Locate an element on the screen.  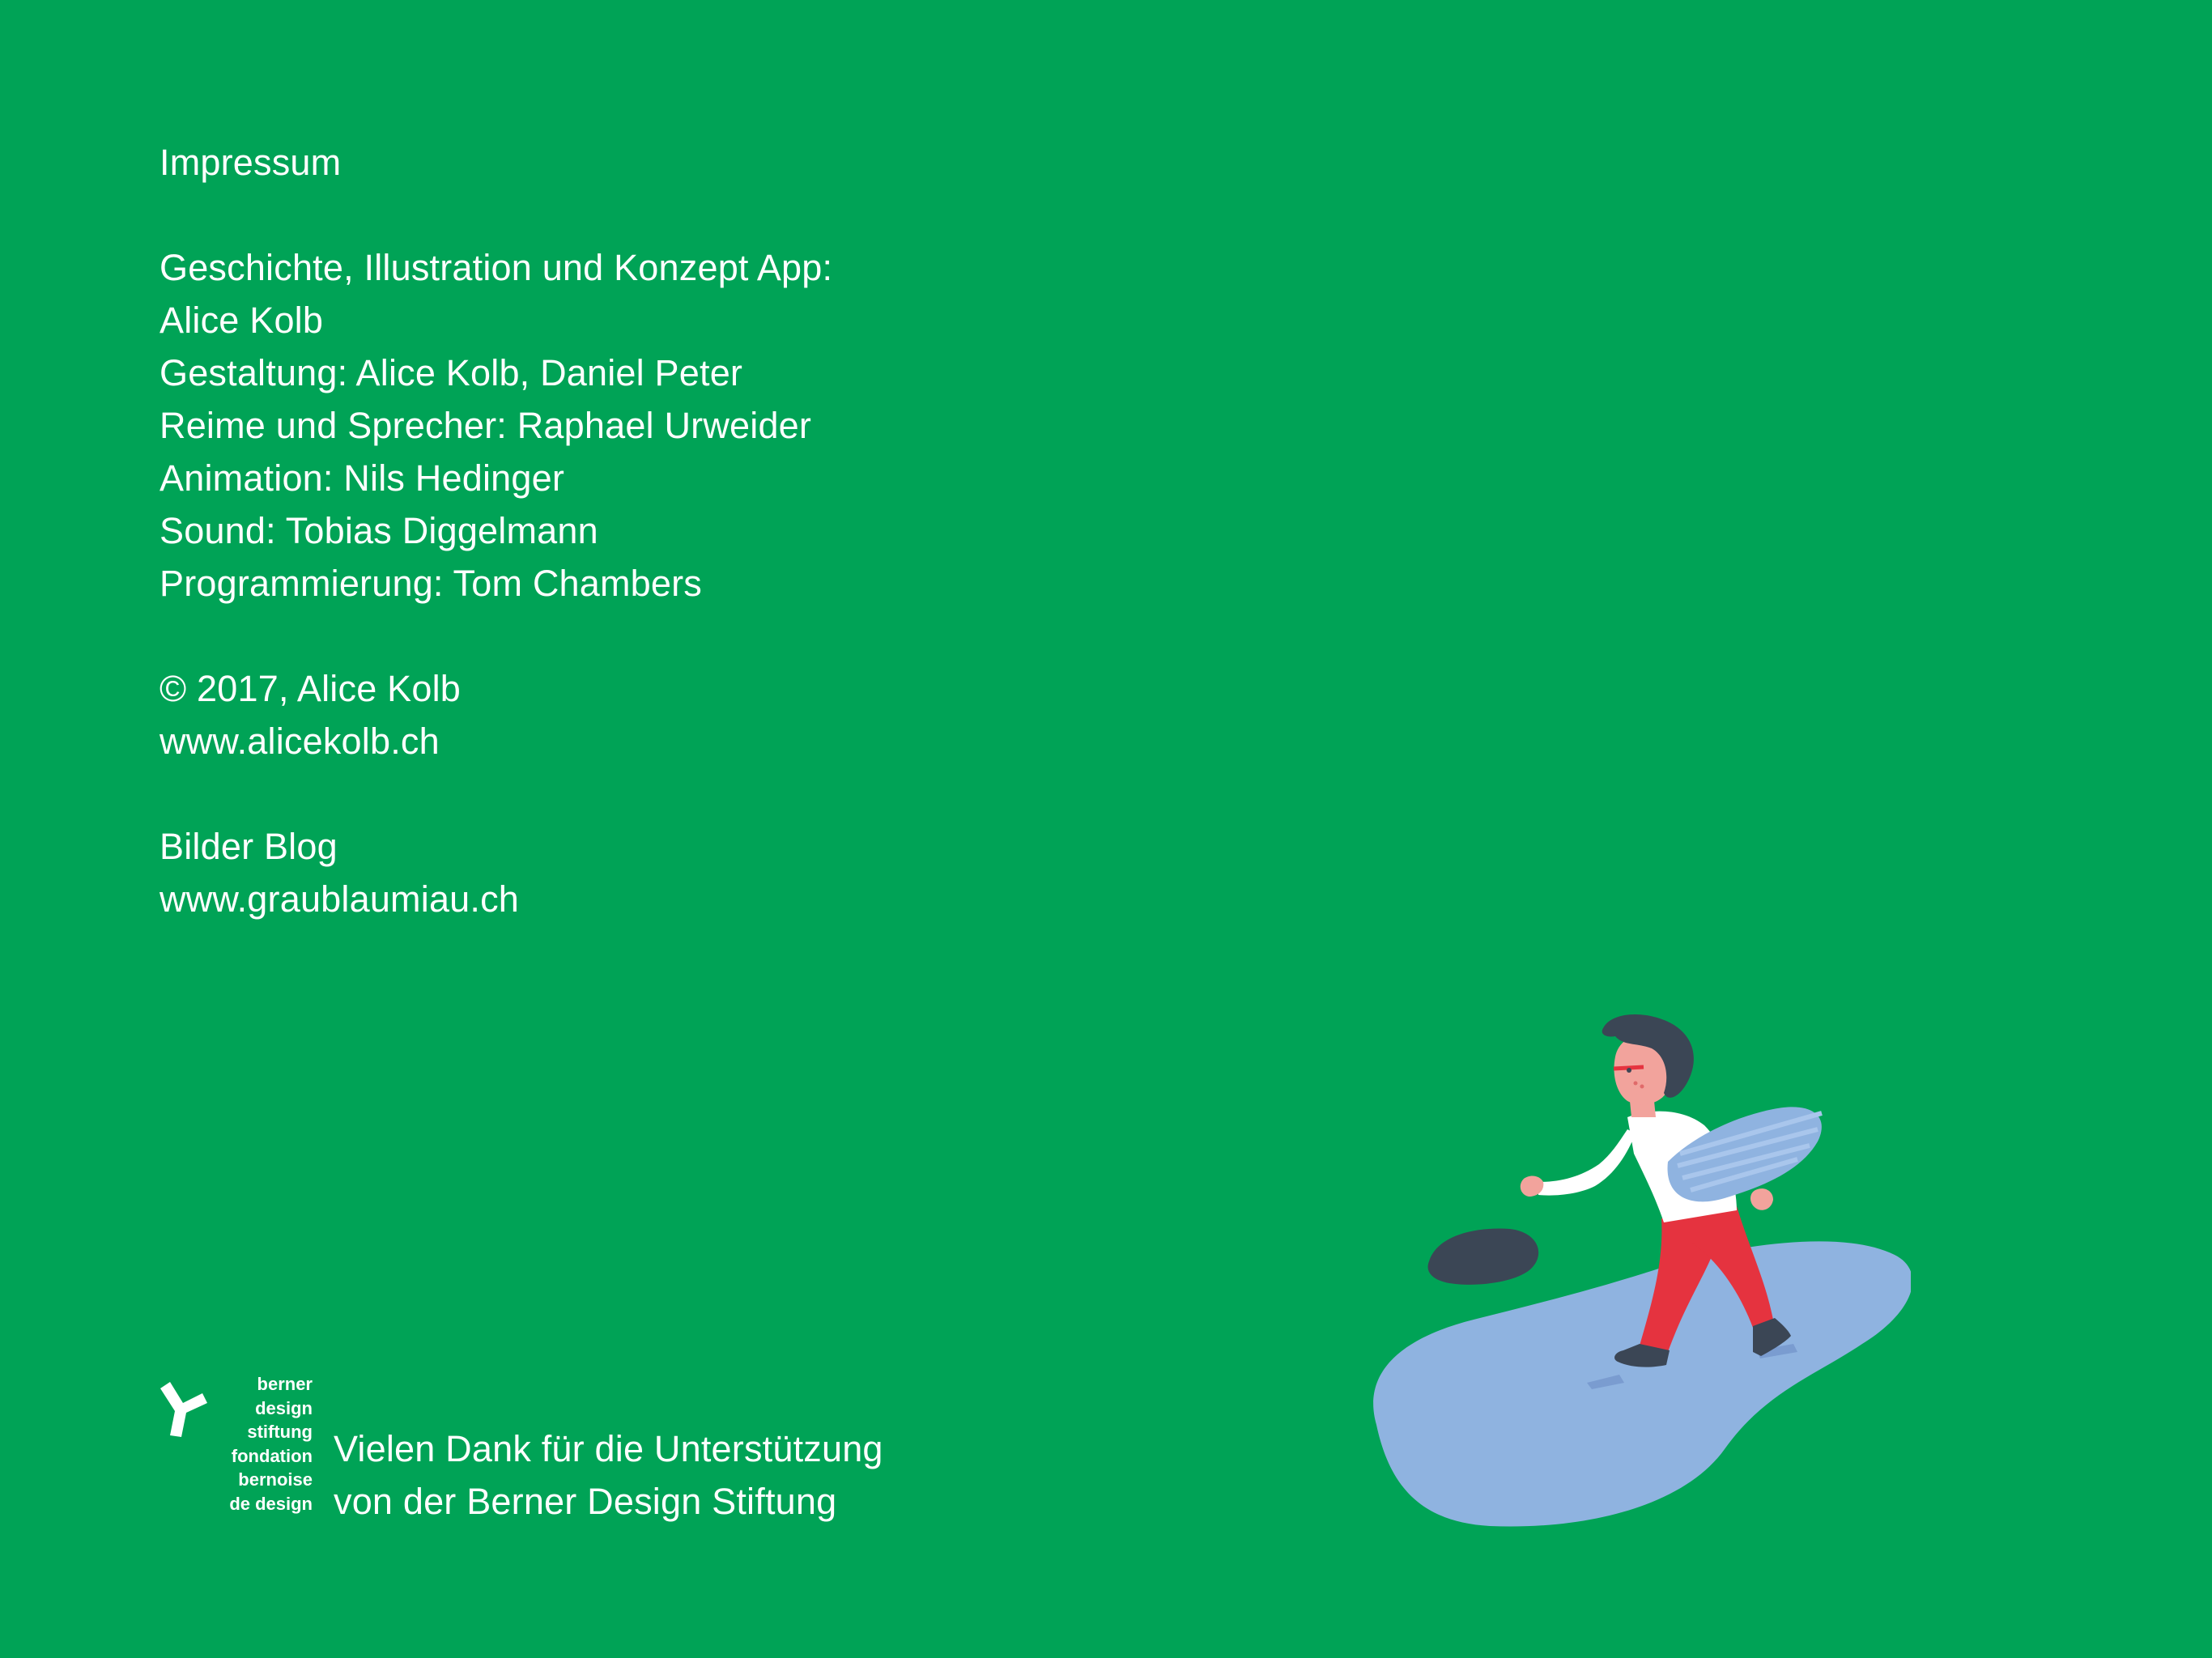
logo-line: fondation is located at coordinates (272, 1455).